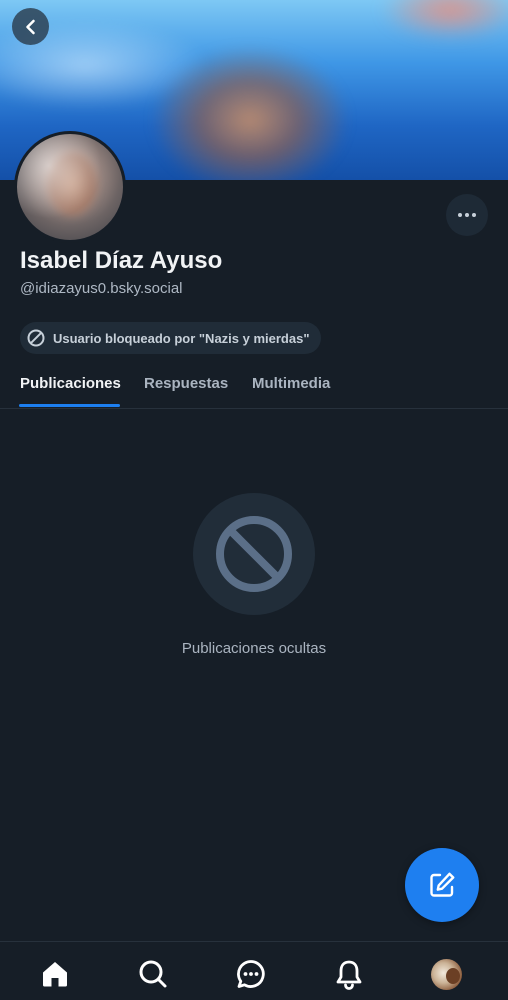 This screenshot has width=508, height=1000. Describe the element at coordinates (70, 383) in the screenshot. I see `tab-publicaciones: Publicaciones` at that location.